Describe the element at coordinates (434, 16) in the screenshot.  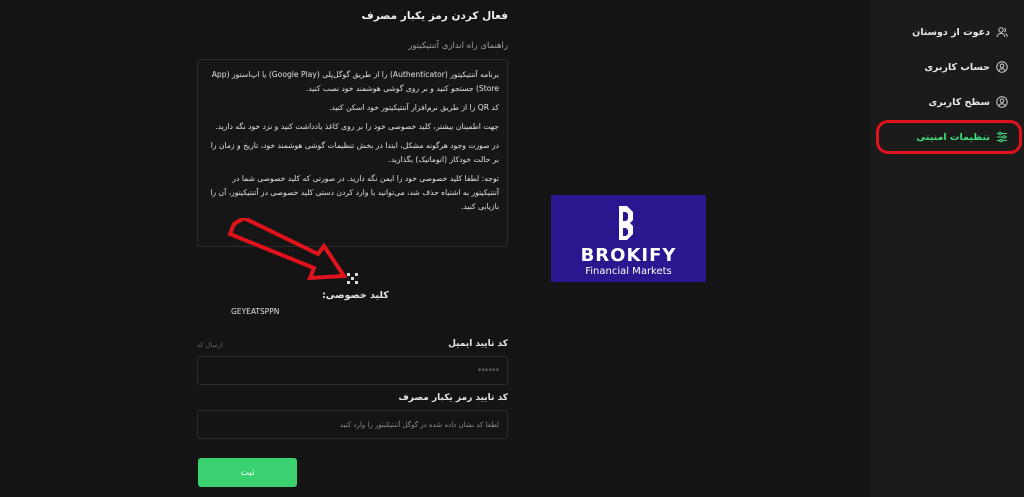
I see `page-title: فعال کردن رمز یکبار مصرف` at that location.